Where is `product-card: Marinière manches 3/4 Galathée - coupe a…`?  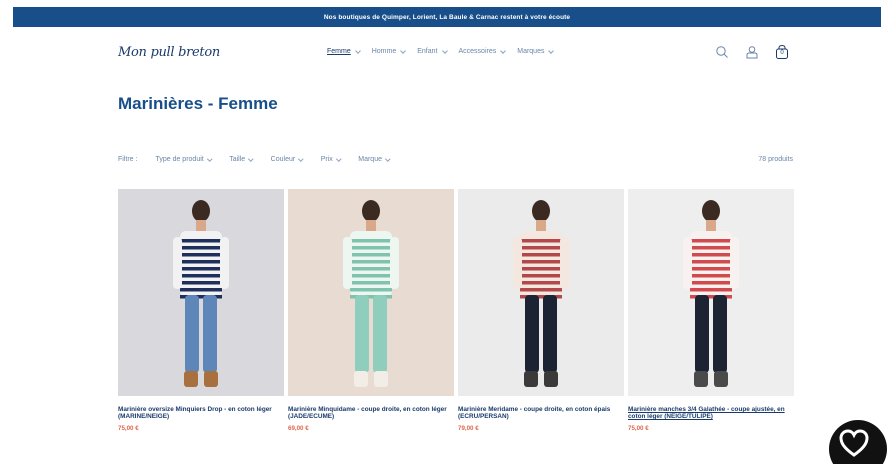 product-card: Marinière manches 3/4 Galathée - coupe a… is located at coordinates (711, 310).